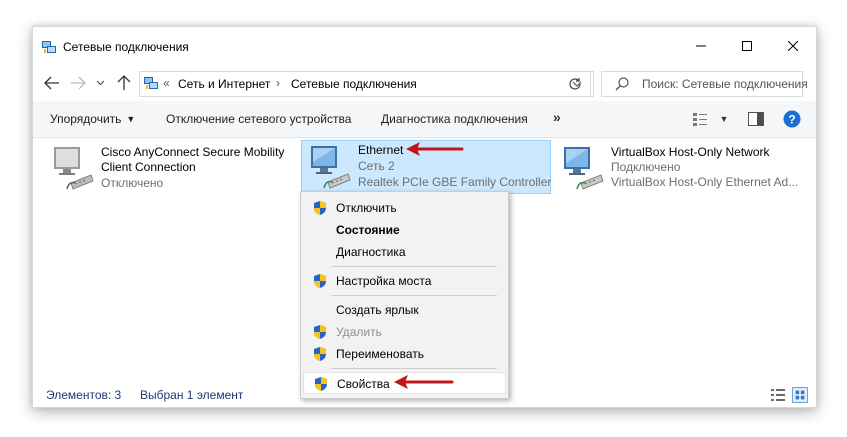 The height and width of the screenshot is (437, 847). I want to click on address-bar: « Сеть и Интернет › Сетевые подключения, so click(366, 84).